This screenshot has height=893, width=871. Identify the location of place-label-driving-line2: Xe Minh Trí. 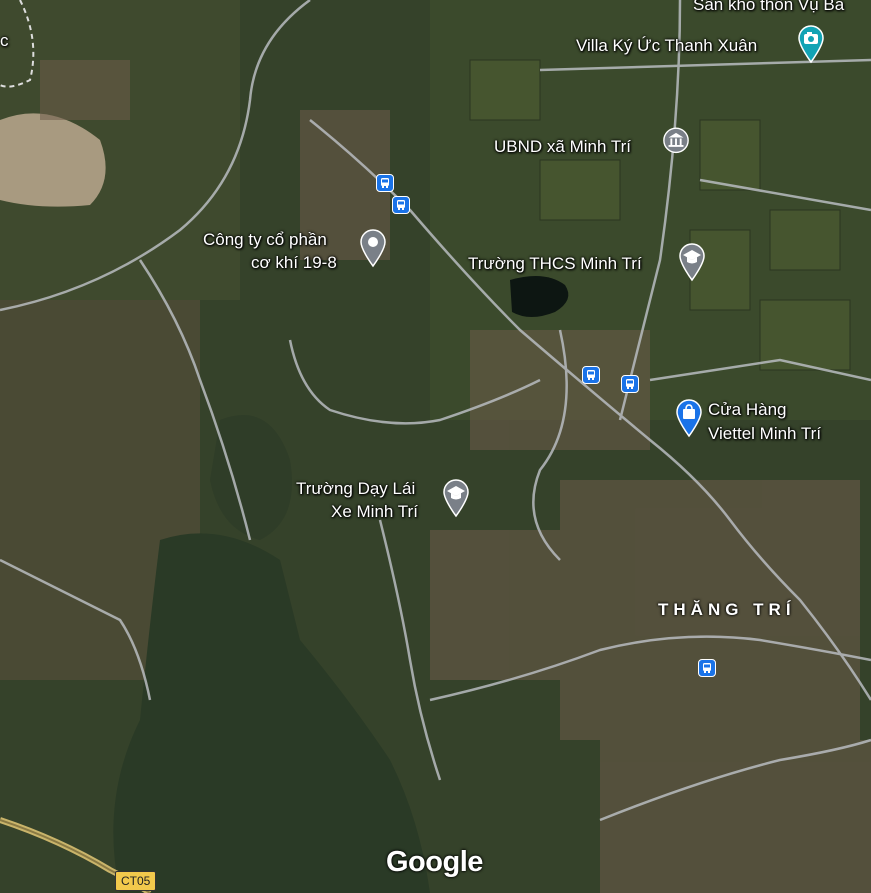
(374, 512).